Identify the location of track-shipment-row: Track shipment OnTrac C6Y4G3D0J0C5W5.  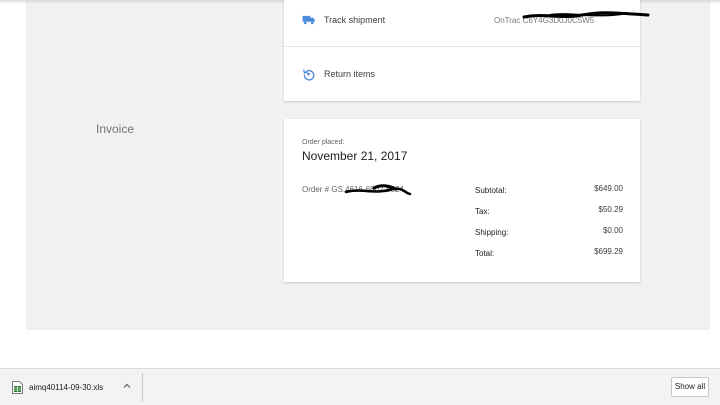
(467, 23).